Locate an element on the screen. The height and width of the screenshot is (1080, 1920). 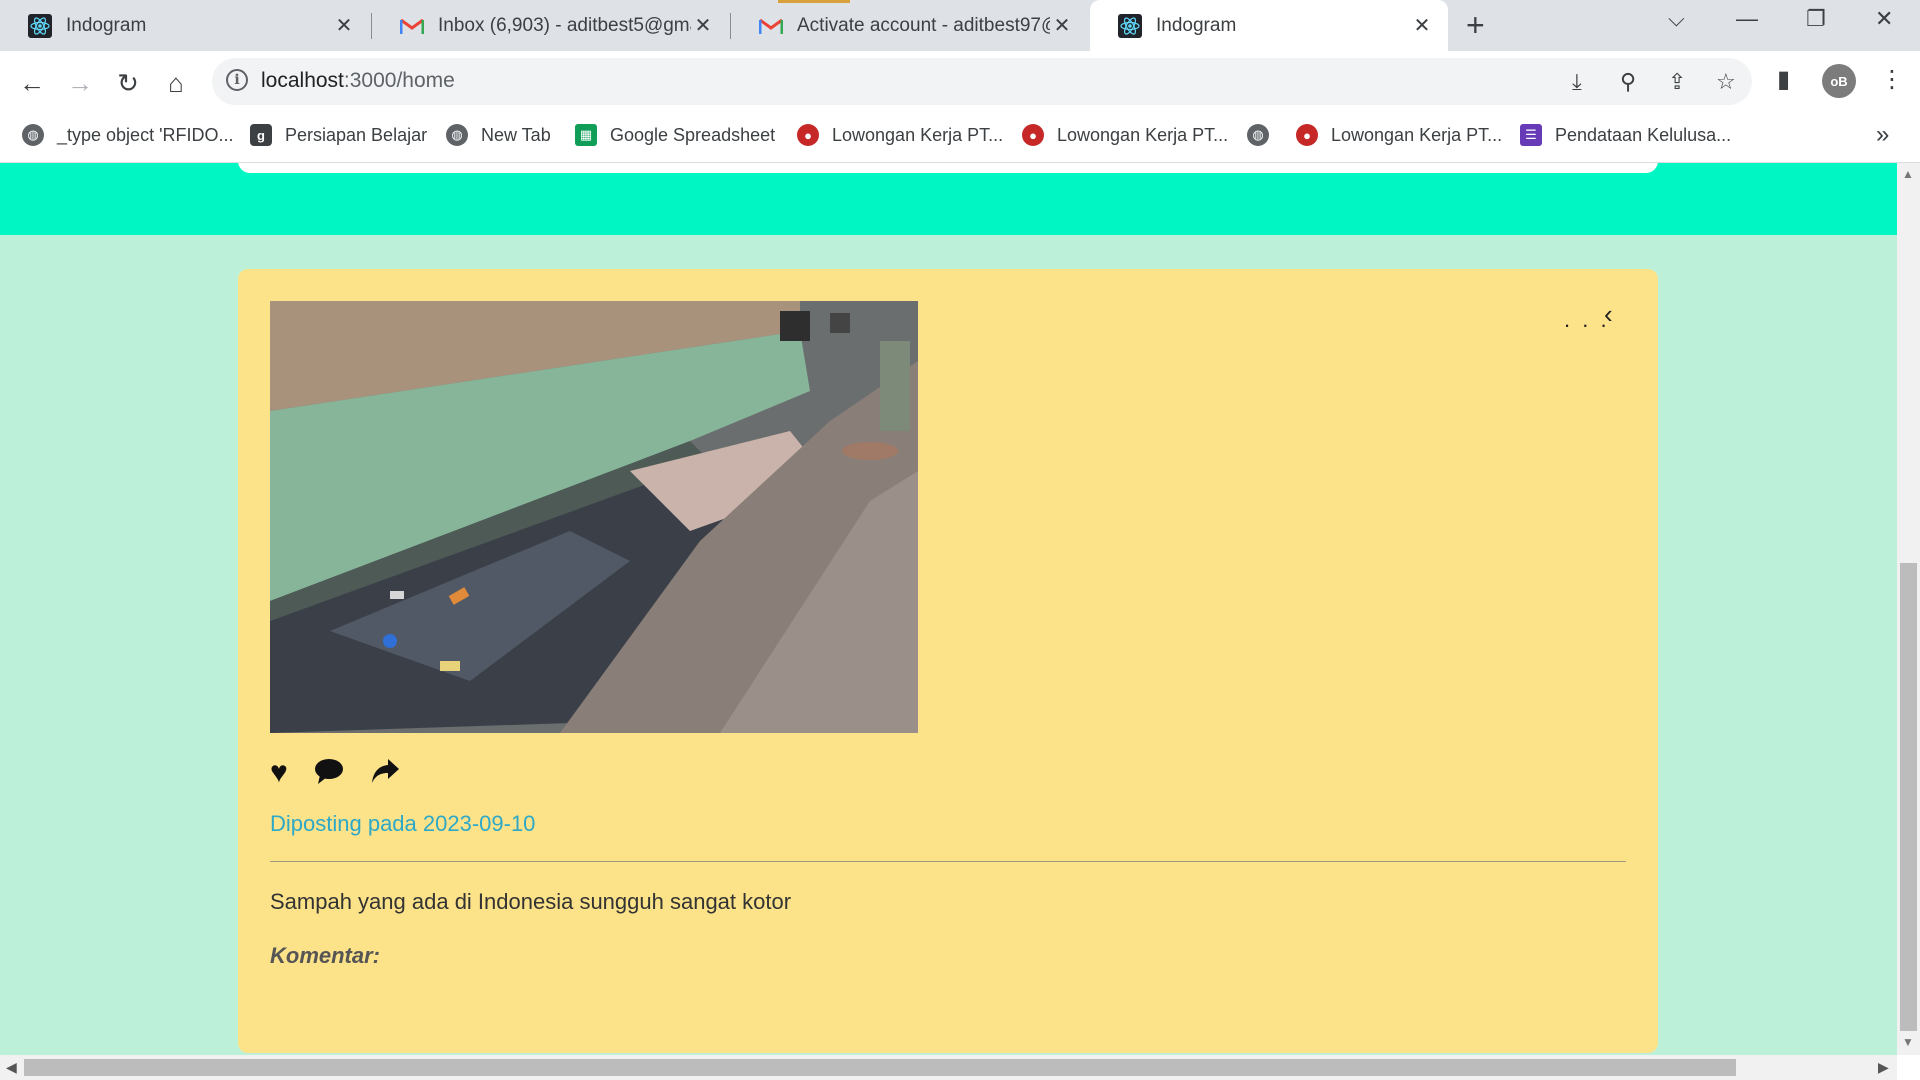
share-icon: ⇪ is located at coordinates (1677, 82).